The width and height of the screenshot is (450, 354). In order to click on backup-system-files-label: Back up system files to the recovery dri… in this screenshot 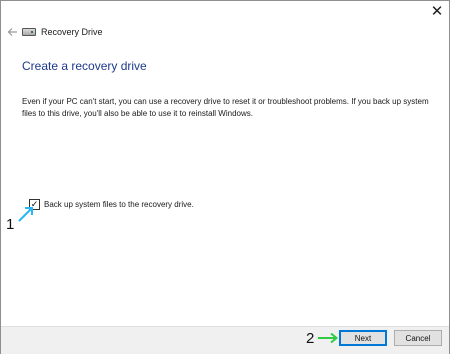, I will do `click(119, 204)`.